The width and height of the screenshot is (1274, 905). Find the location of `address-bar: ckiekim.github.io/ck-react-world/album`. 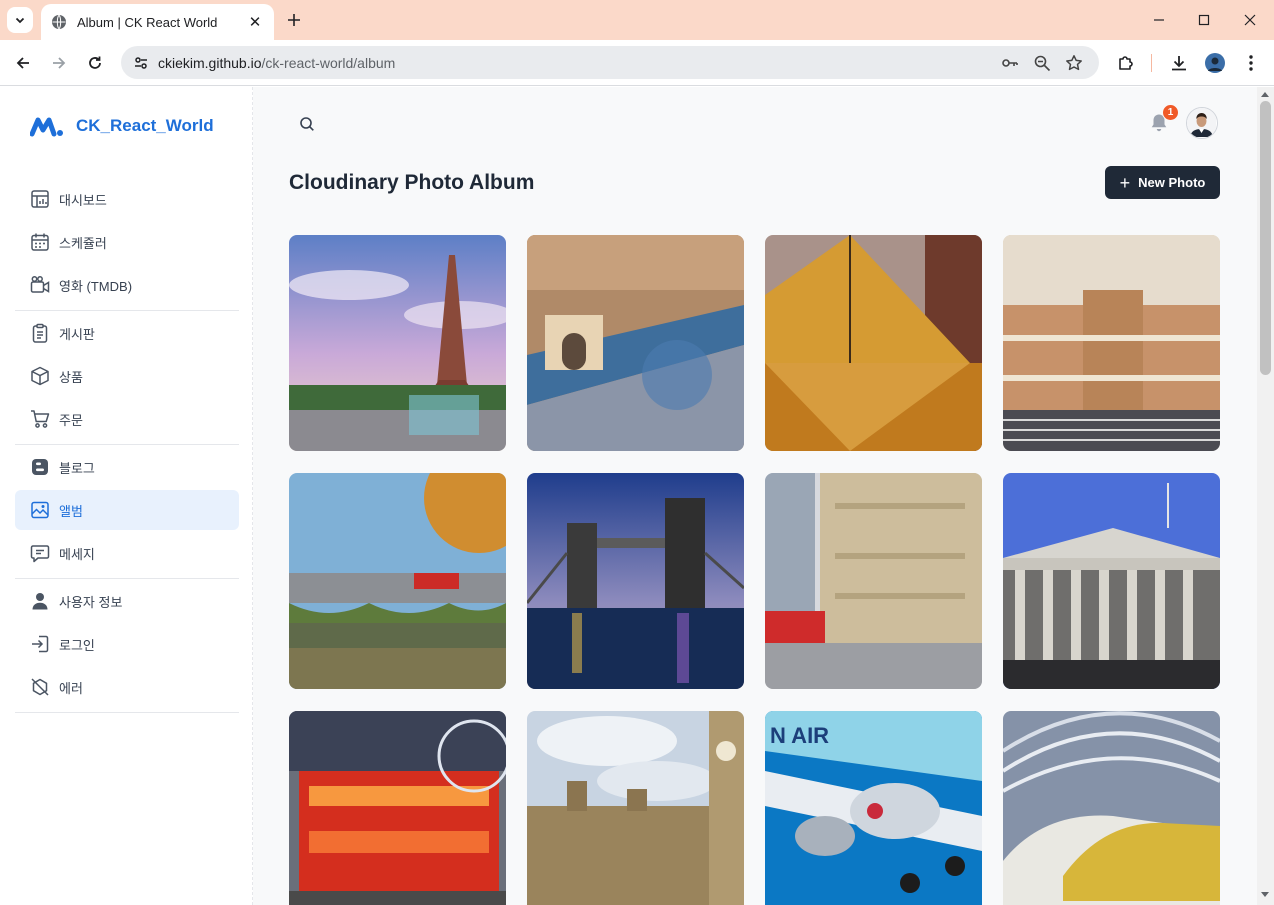

address-bar: ckiekim.github.io/ck-react-world/album is located at coordinates (610, 62).